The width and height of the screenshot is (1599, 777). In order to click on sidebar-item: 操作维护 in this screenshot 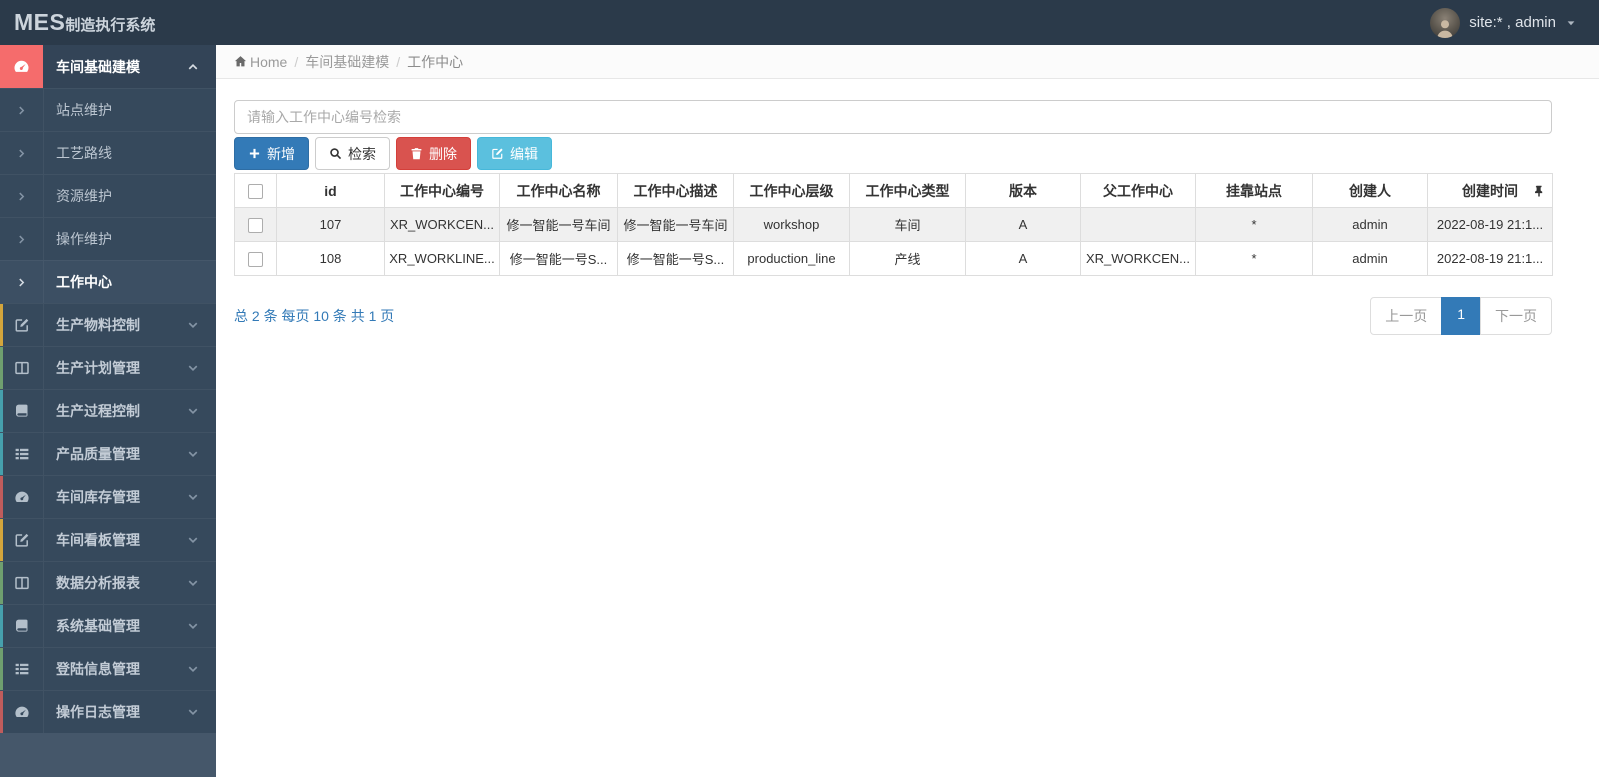, I will do `click(108, 238)`.